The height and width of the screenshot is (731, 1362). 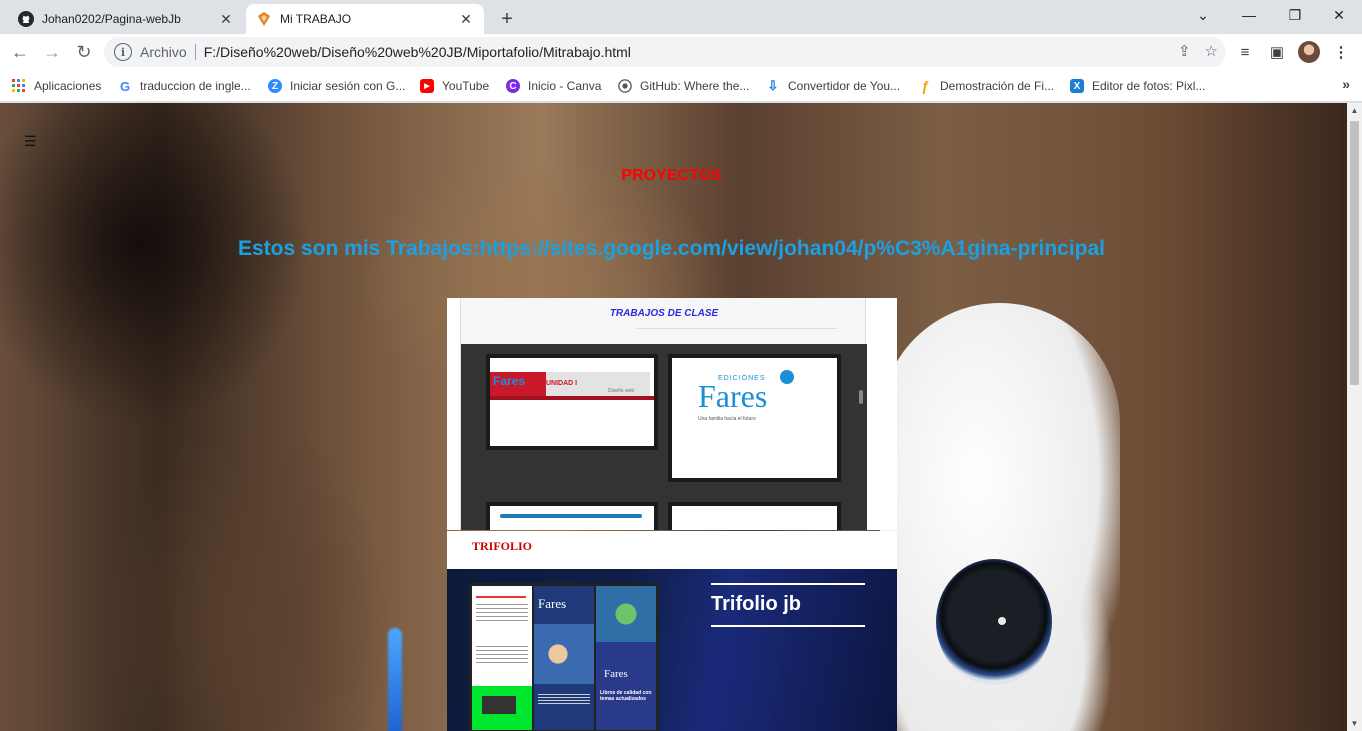 I want to click on tab-search-button: ⌄, so click(x=1203, y=15).